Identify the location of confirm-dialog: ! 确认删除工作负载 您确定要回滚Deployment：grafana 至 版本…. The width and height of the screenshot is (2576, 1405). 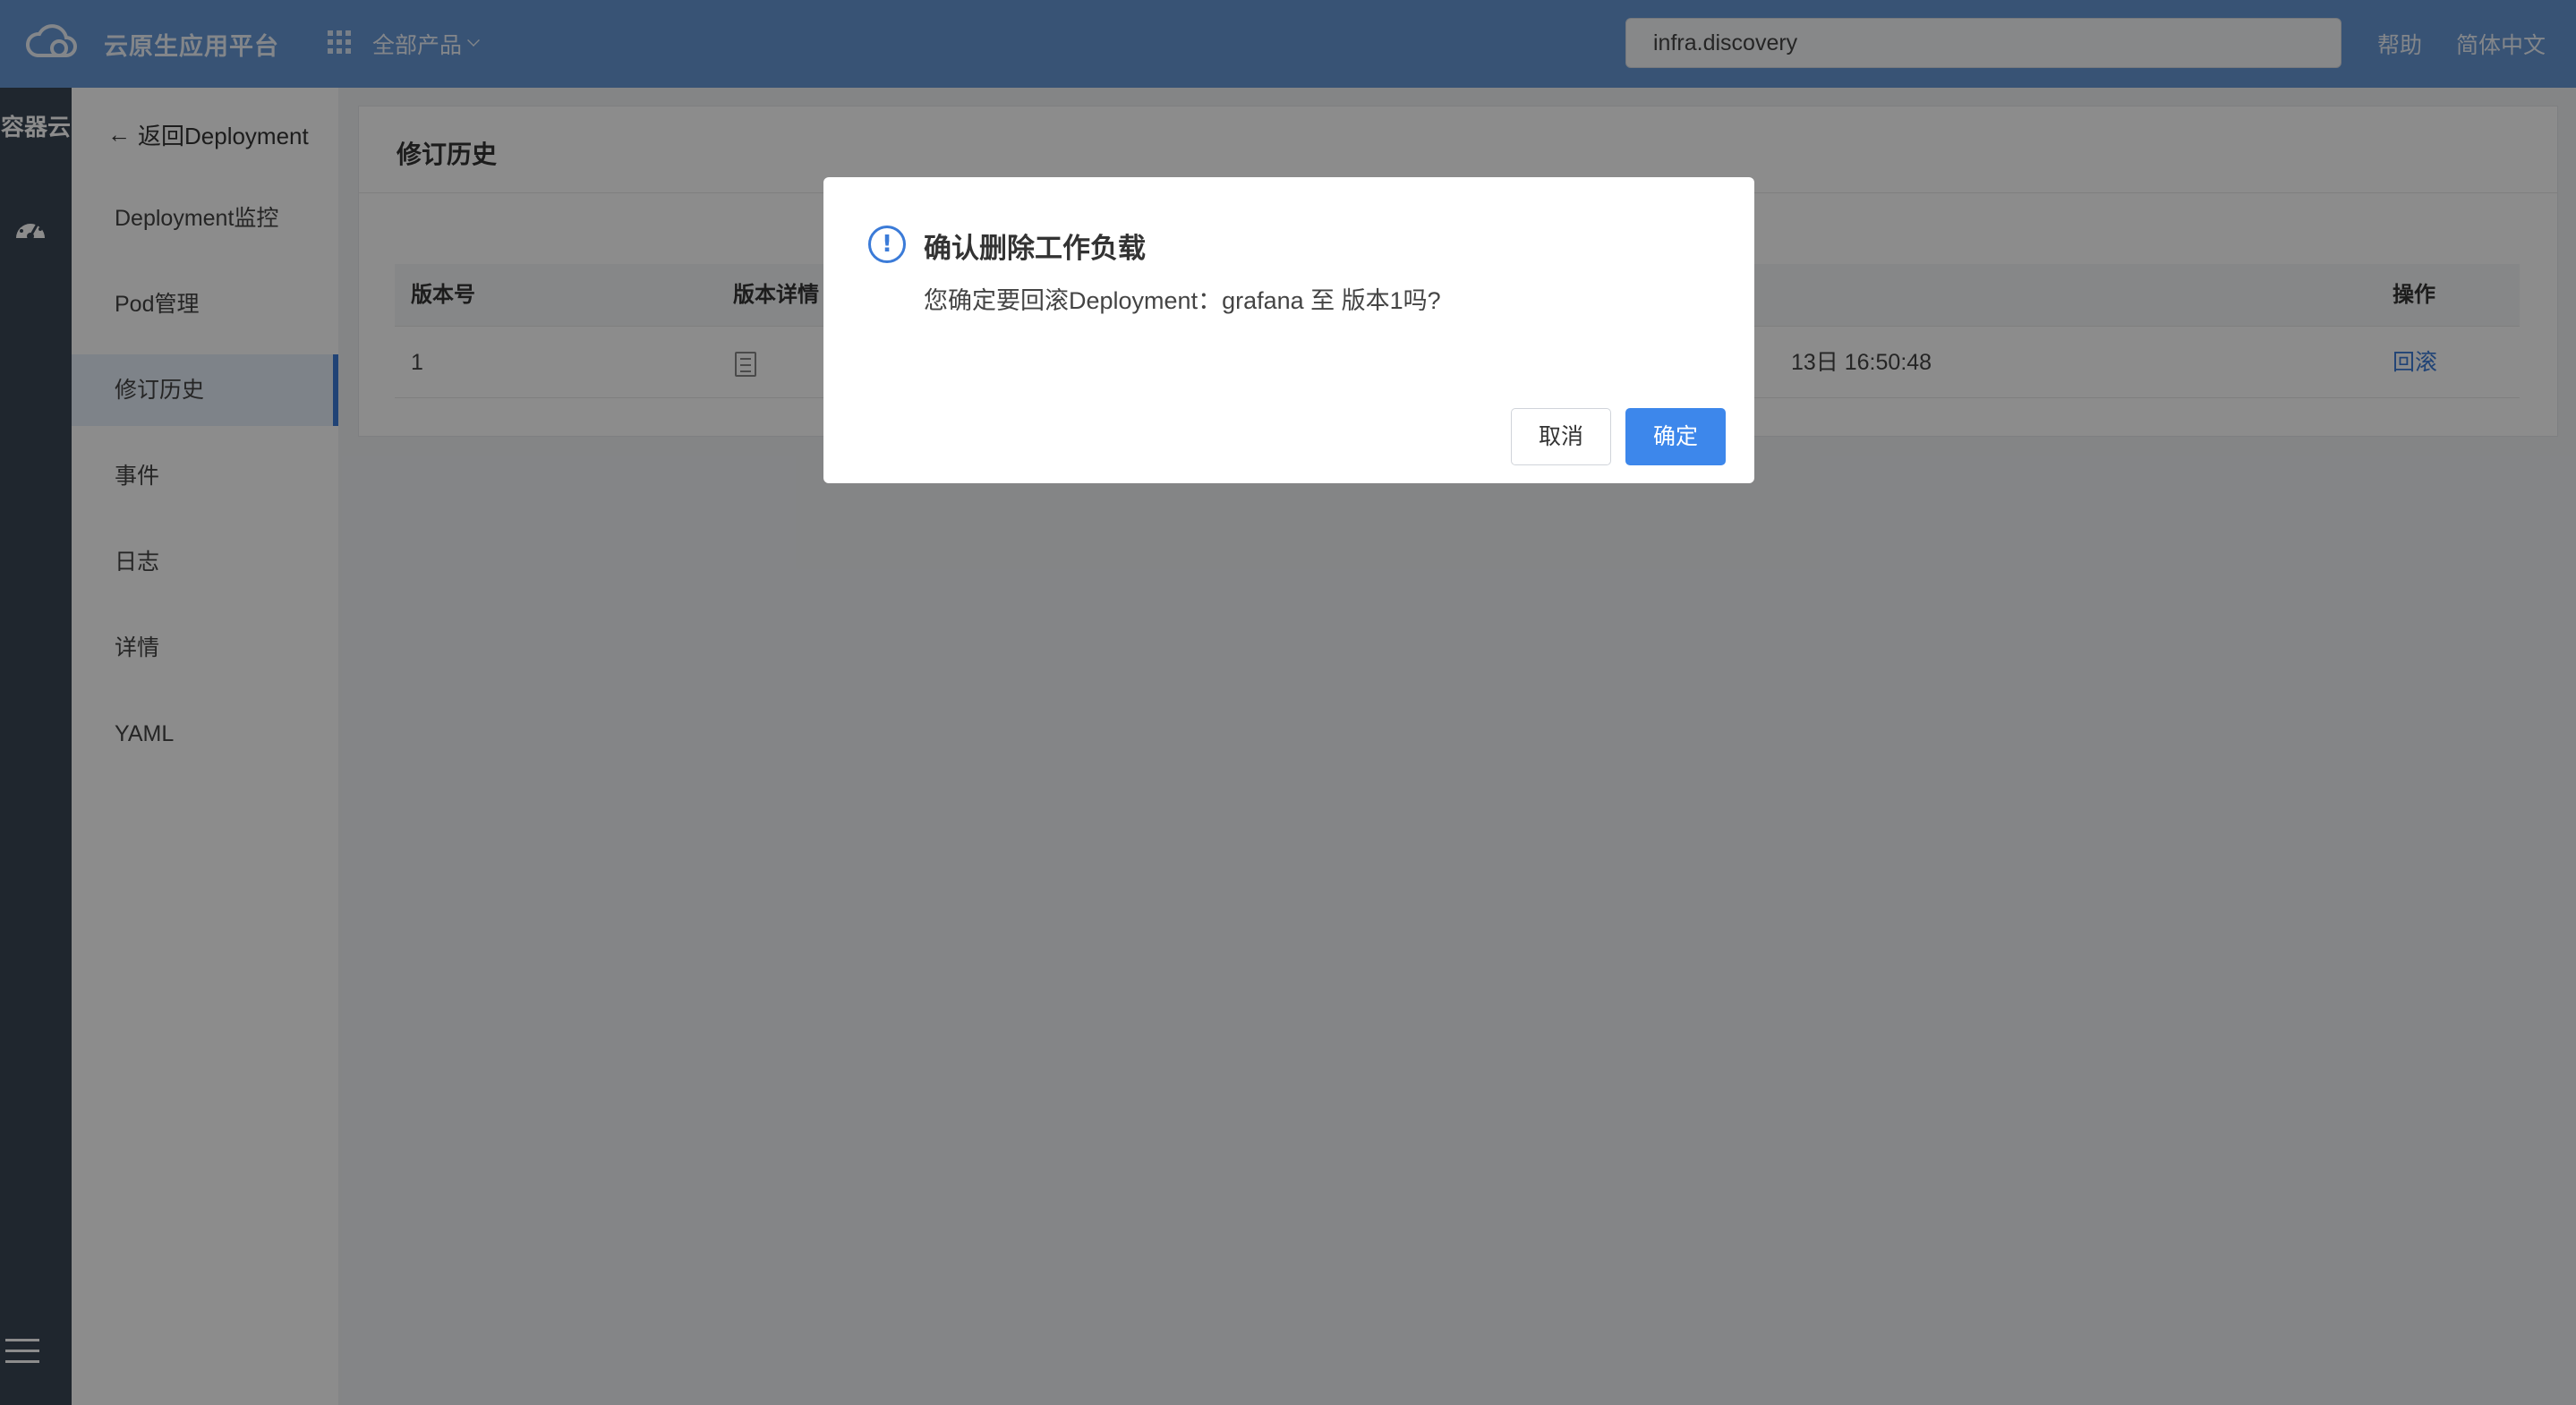
(1288, 330).